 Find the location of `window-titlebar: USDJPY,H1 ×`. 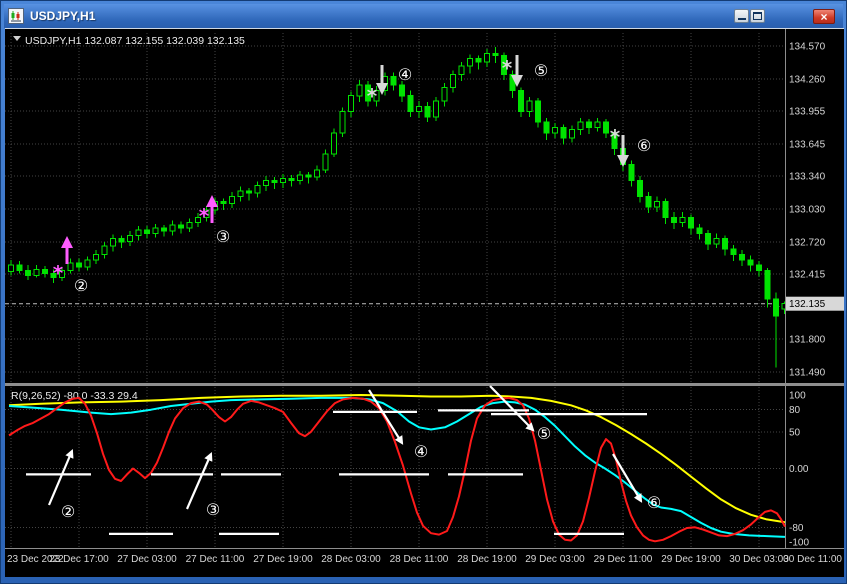

window-titlebar: USDJPY,H1 × is located at coordinates (423, 16).